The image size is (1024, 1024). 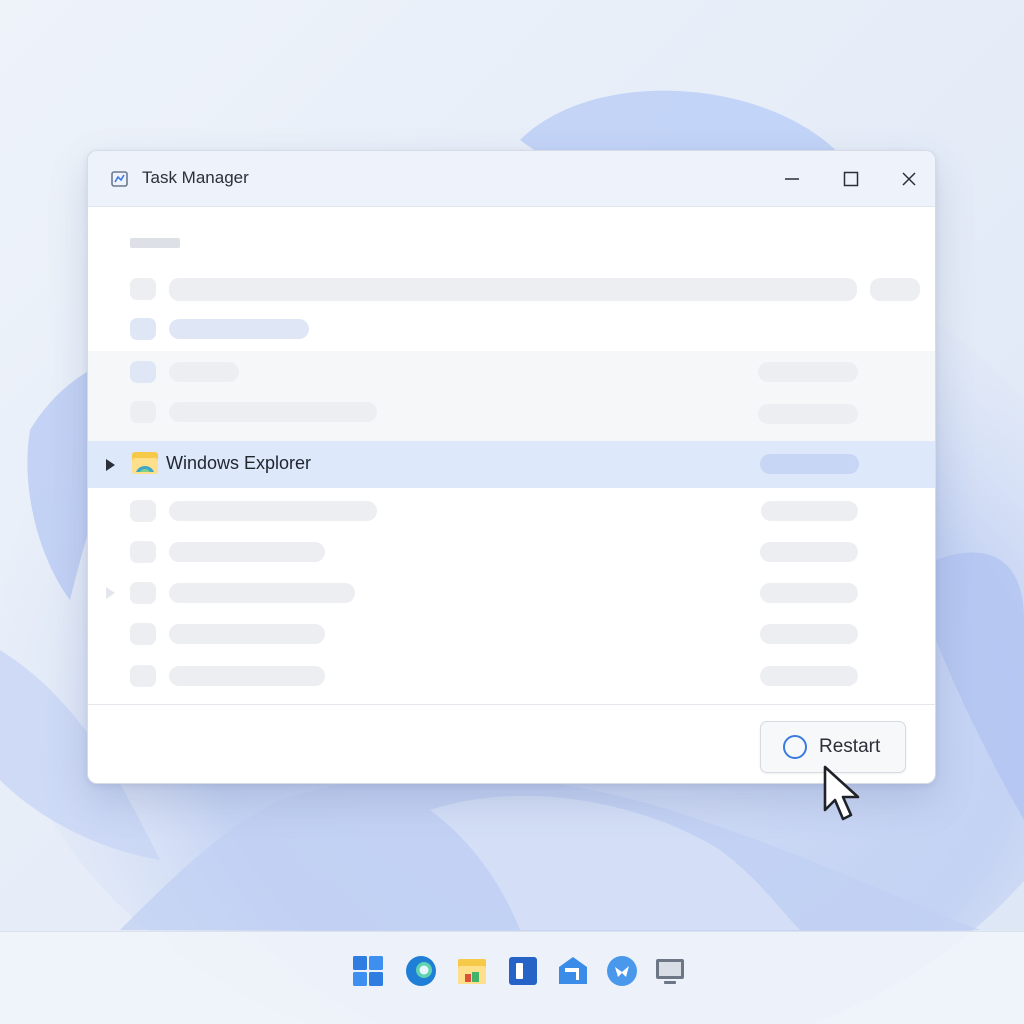 What do you see at coordinates (368, 971) in the screenshot?
I see `start-icon` at bounding box center [368, 971].